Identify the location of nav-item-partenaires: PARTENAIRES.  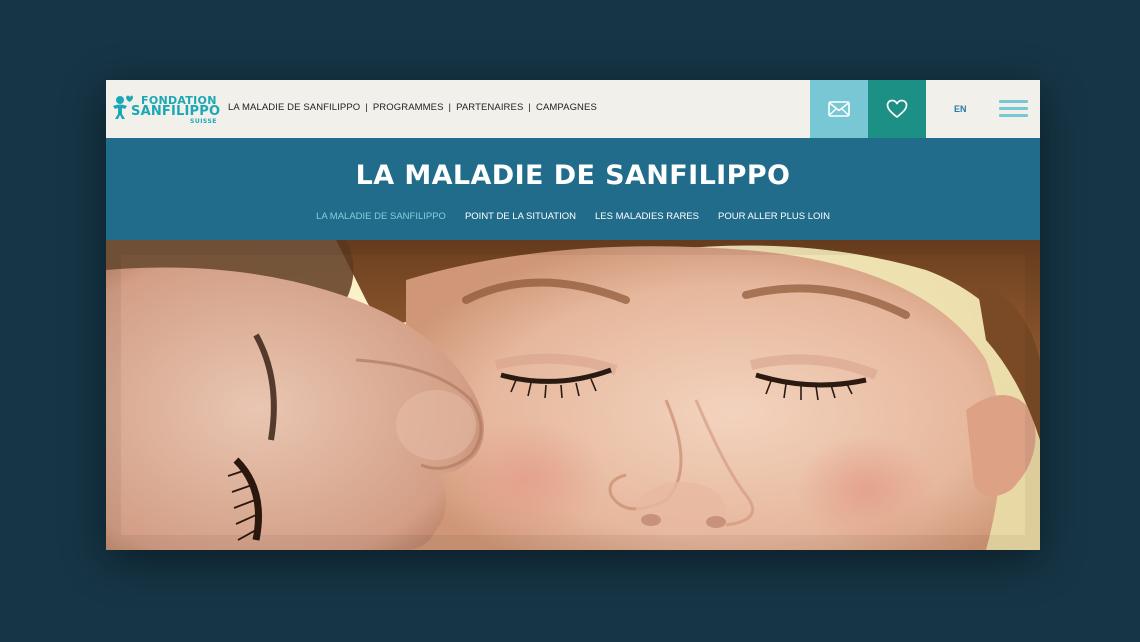
(489, 107).